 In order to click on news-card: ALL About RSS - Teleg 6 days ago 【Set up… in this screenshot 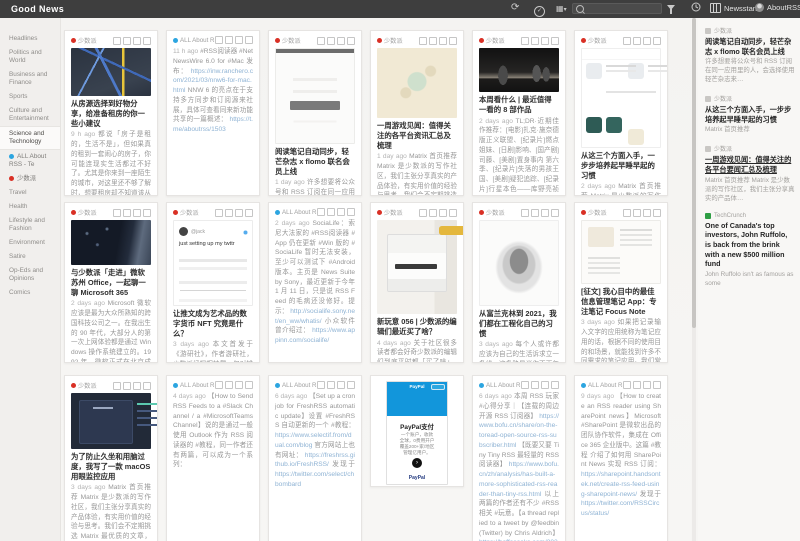, I will do `click(315, 458)`.